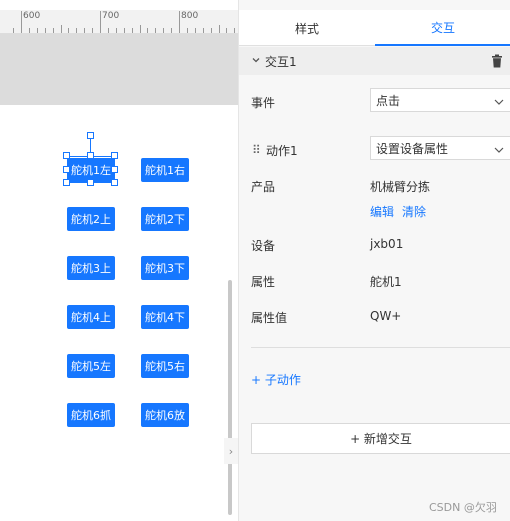 The width and height of the screenshot is (510, 521). Describe the element at coordinates (165, 366) in the screenshot. I see `servo-button: 舵机5右` at that location.